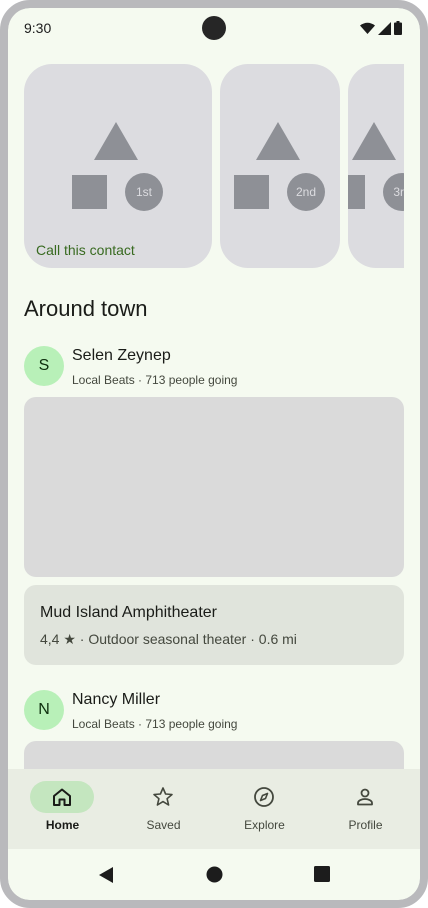 The image size is (428, 908). I want to click on shapes-placeholder-icon: 3rd, so click(376, 166).